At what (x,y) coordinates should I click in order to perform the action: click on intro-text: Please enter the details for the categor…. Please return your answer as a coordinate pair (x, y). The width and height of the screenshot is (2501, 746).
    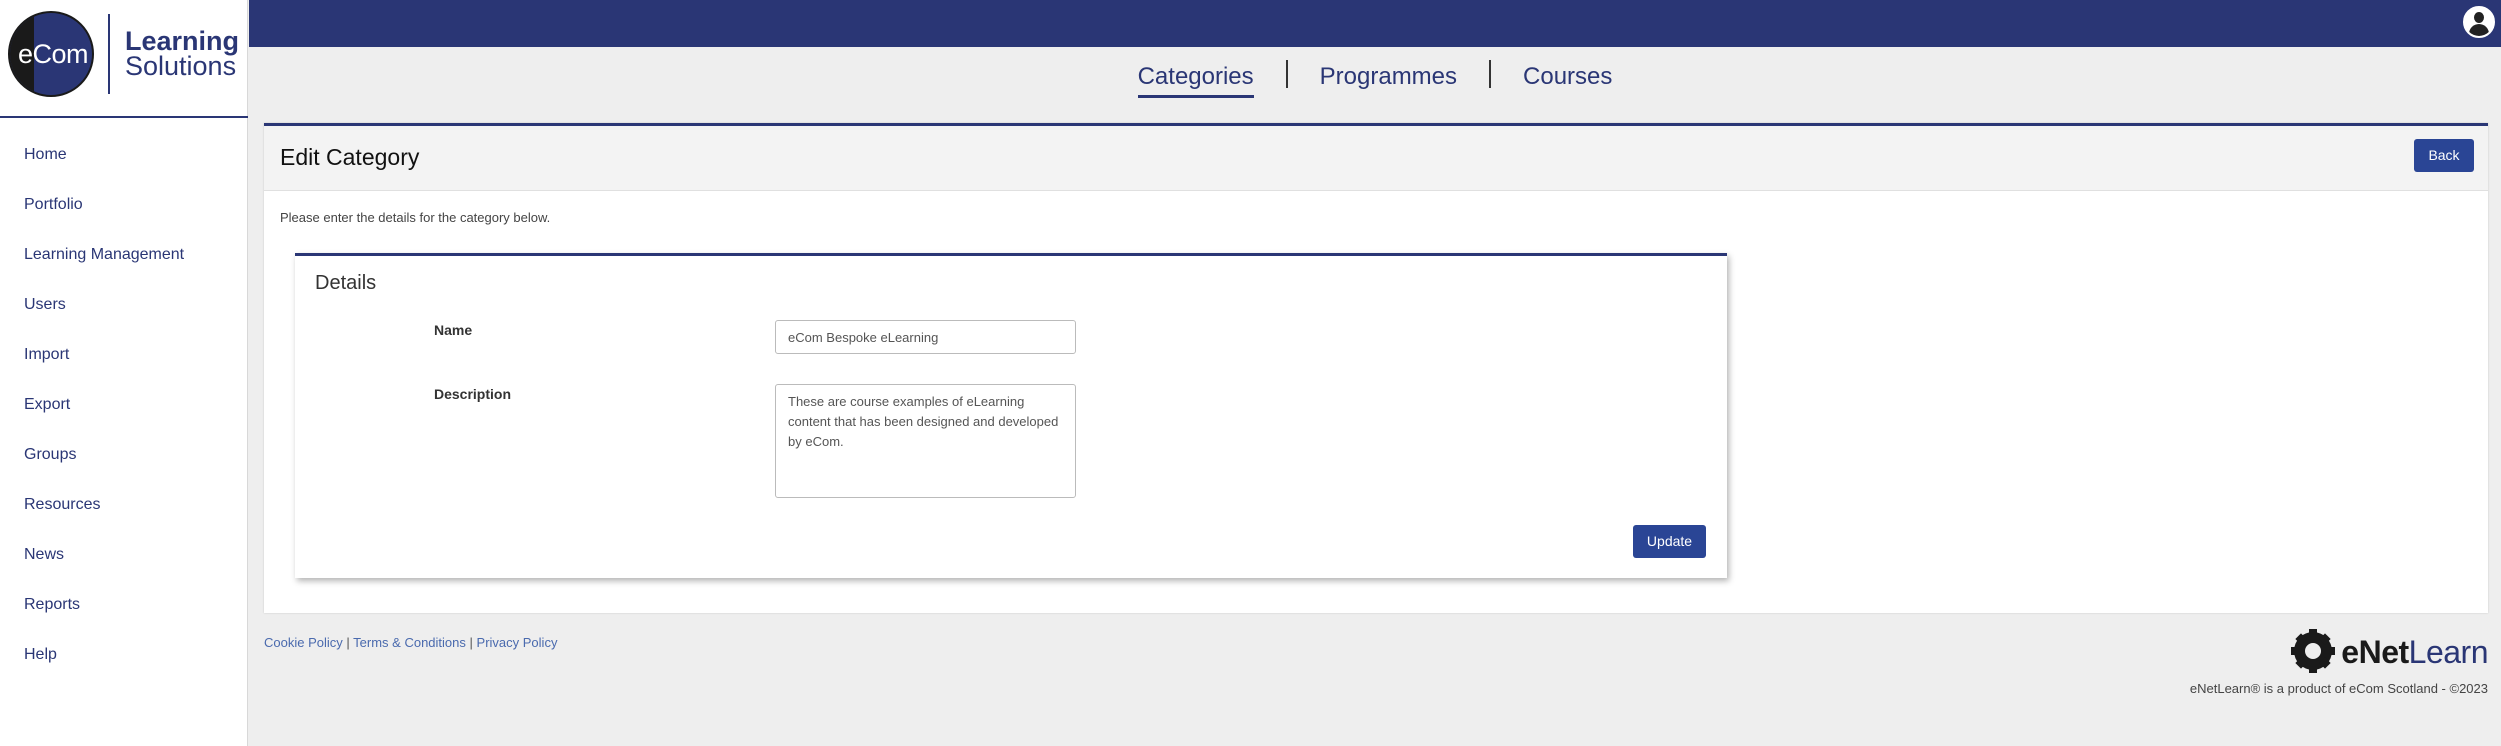
    Looking at the image, I should click on (415, 217).